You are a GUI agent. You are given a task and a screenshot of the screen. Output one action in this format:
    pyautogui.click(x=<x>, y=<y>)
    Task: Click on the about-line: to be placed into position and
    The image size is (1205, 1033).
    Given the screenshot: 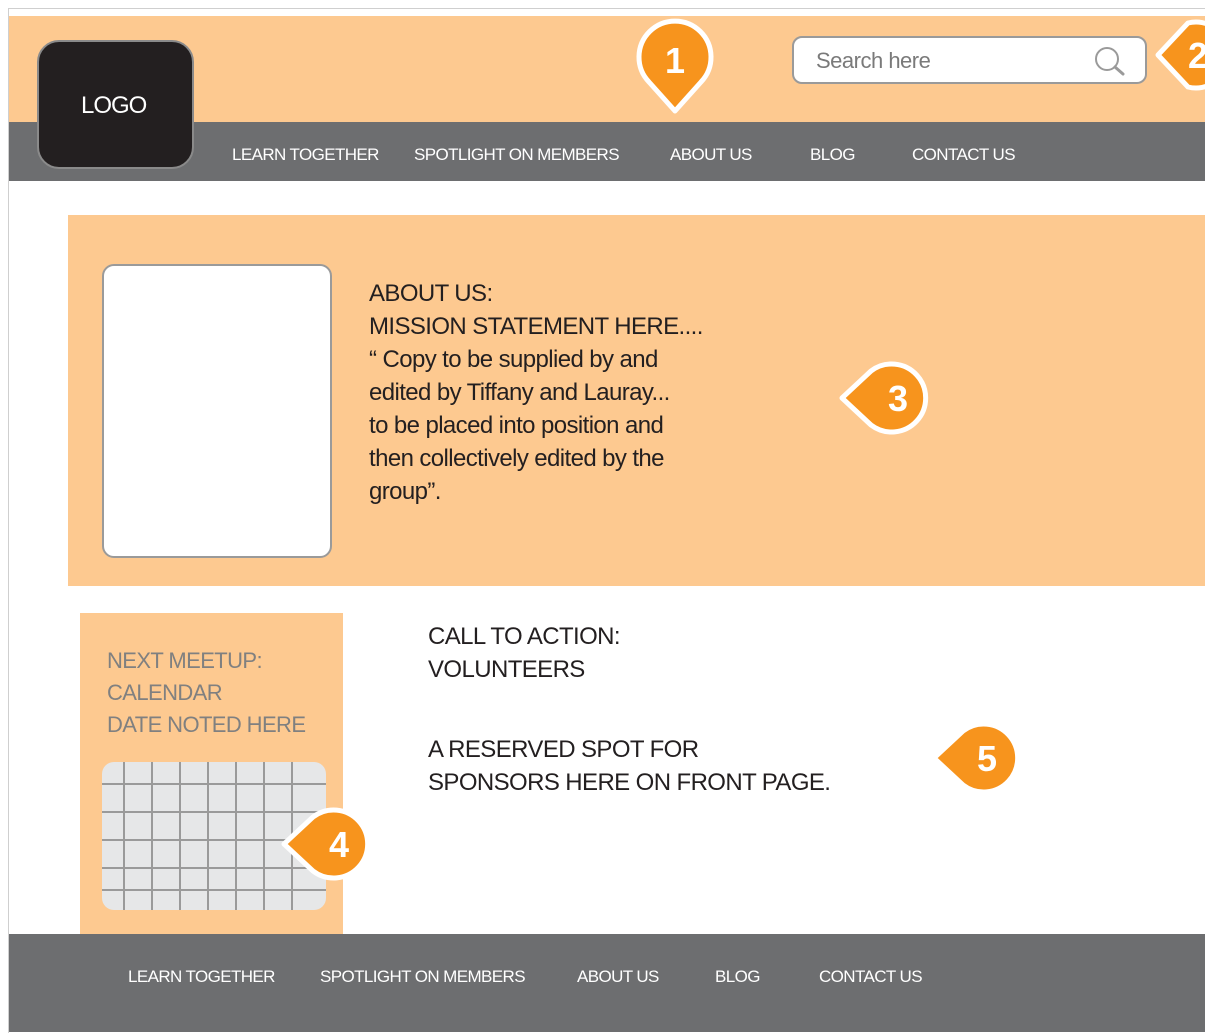 What is the action you would take?
    pyautogui.click(x=516, y=425)
    